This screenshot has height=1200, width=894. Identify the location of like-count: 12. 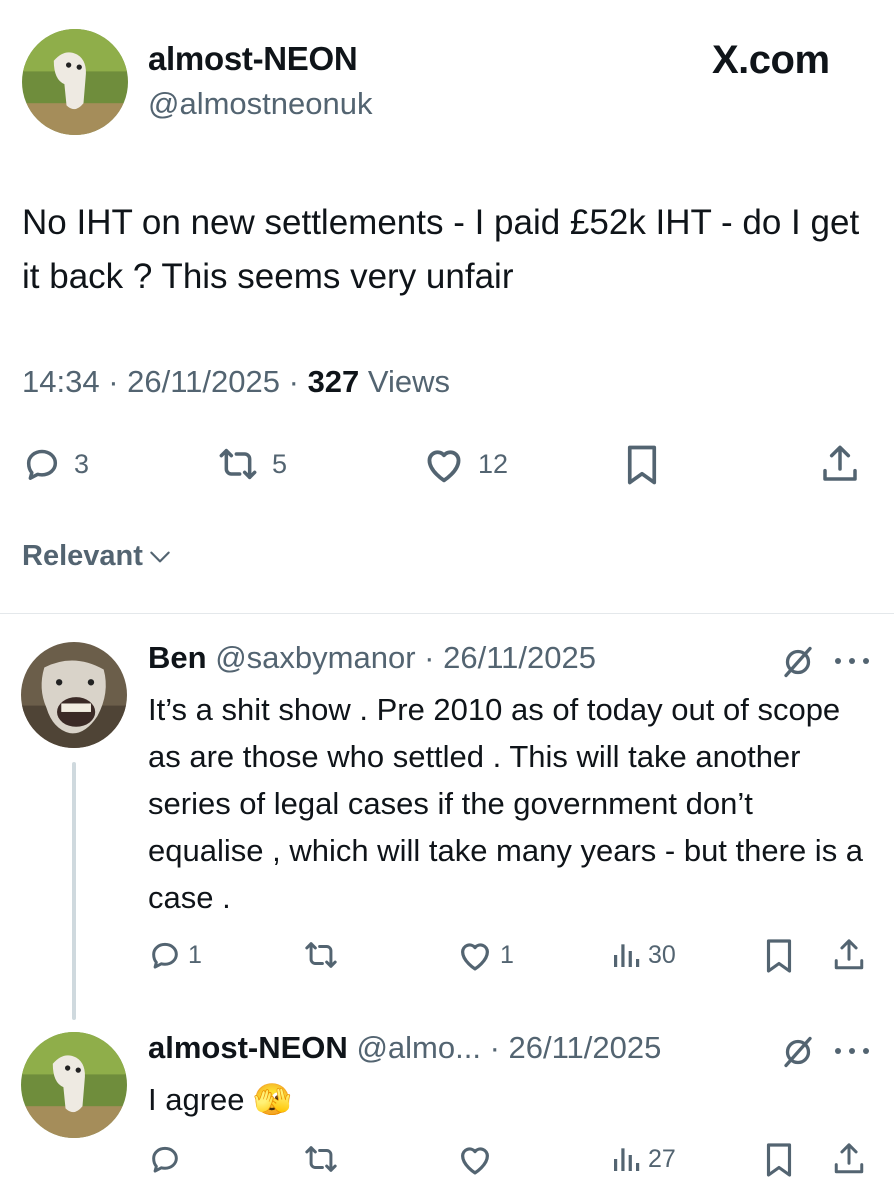
(493, 463).